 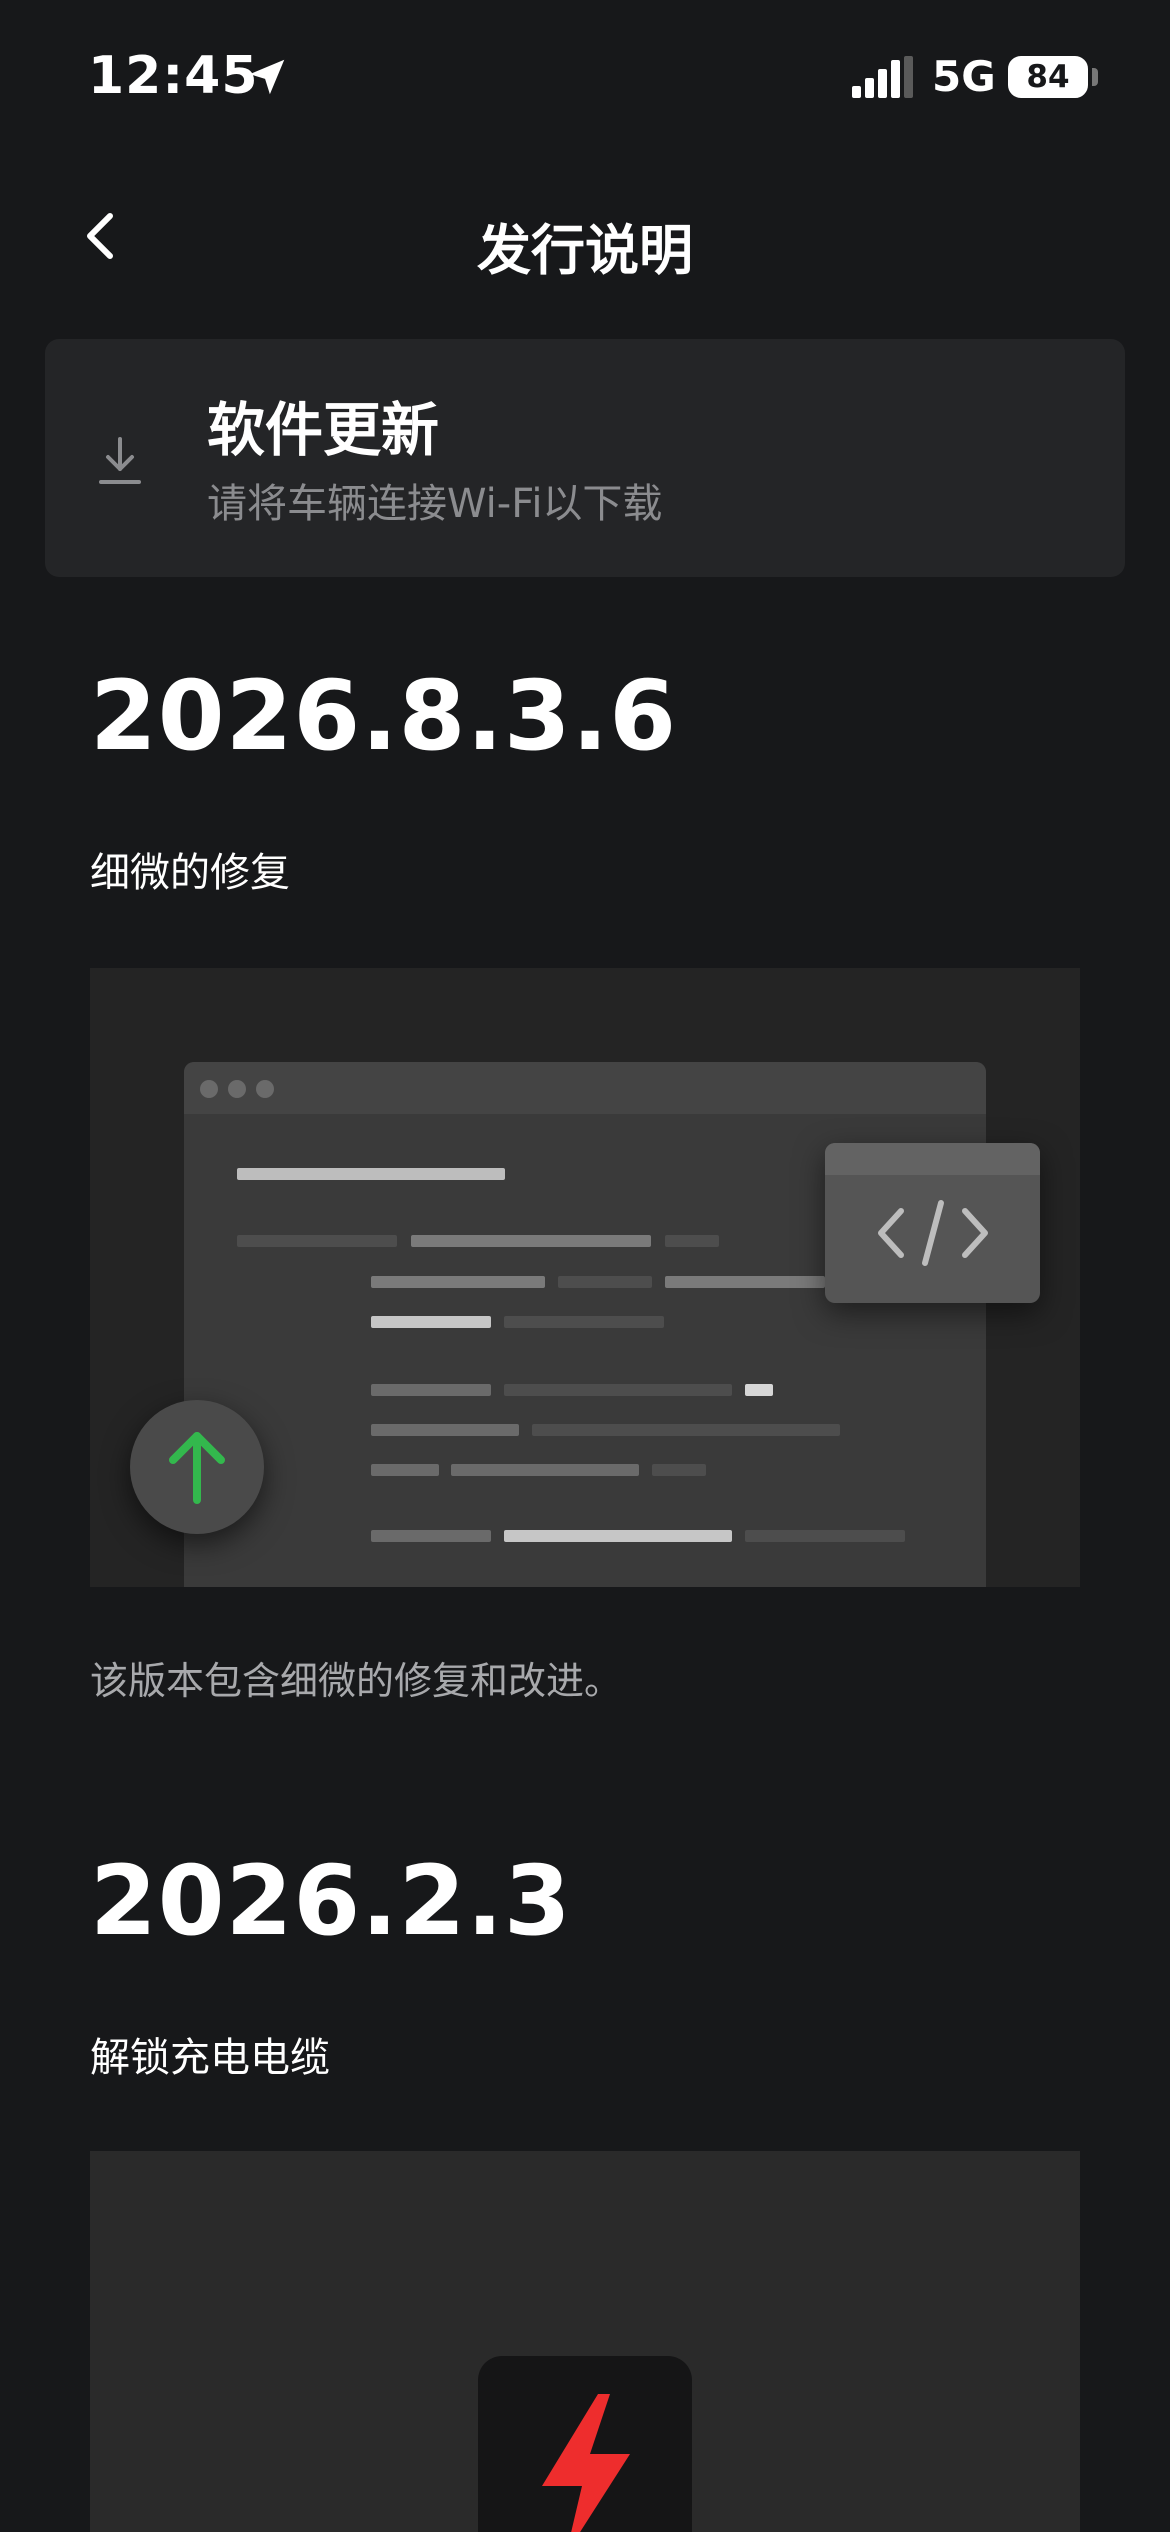 I want to click on charging-illustration, so click(x=585, y=2341).